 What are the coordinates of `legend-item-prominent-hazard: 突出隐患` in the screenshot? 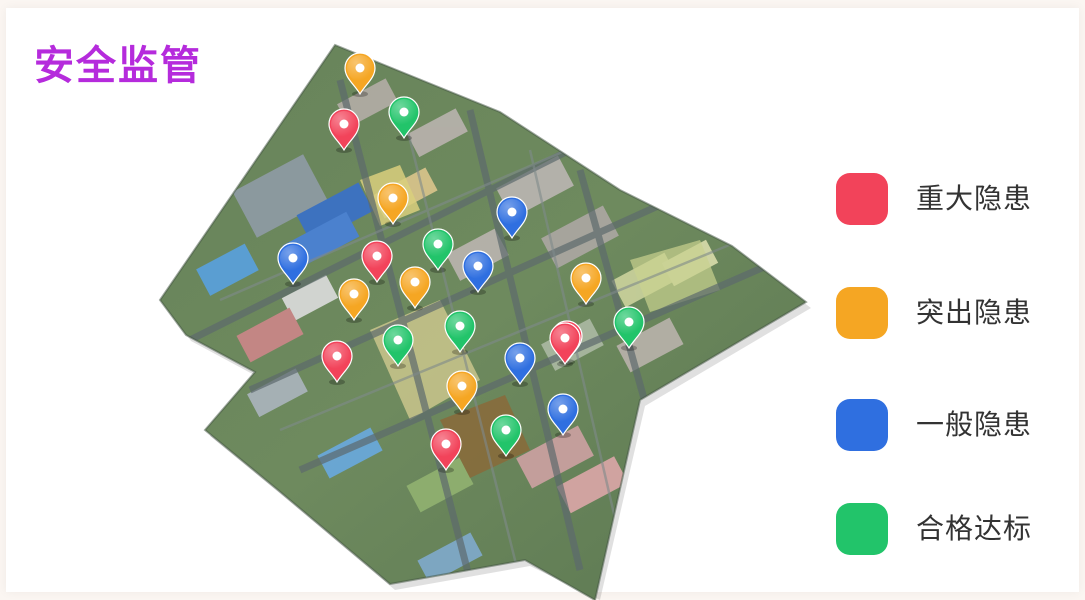 It's located at (946, 314).